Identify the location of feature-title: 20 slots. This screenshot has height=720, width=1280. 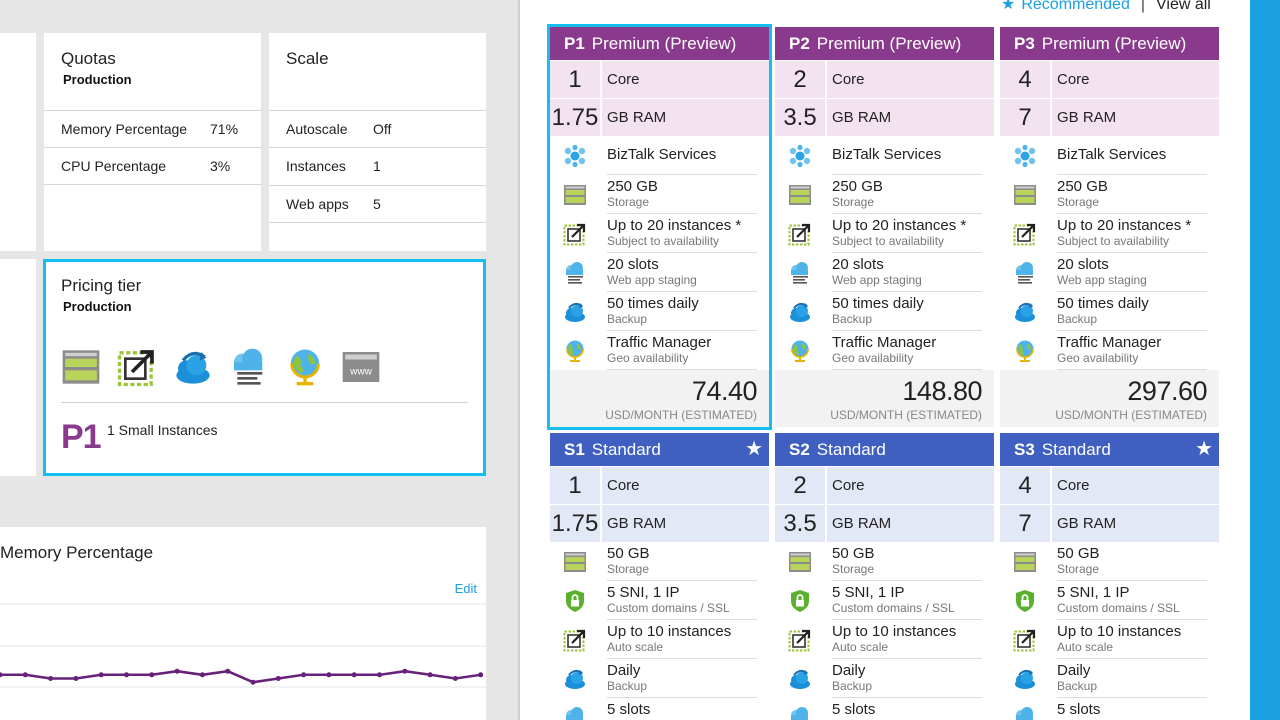
(633, 264).